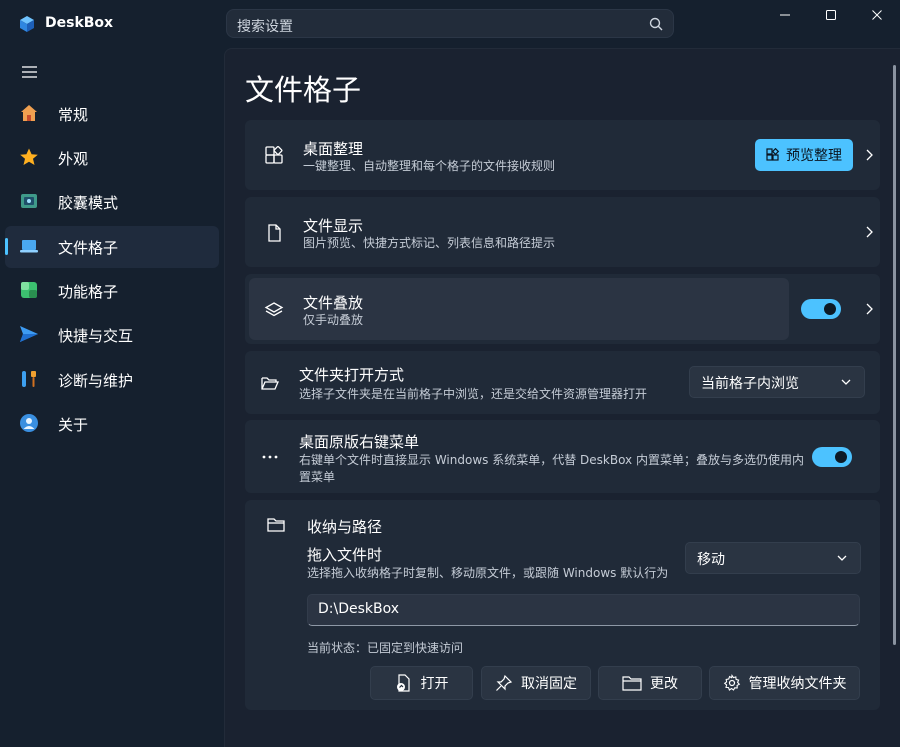 The image size is (900, 747). I want to click on sidebar-item-about: 关于, so click(112, 424).